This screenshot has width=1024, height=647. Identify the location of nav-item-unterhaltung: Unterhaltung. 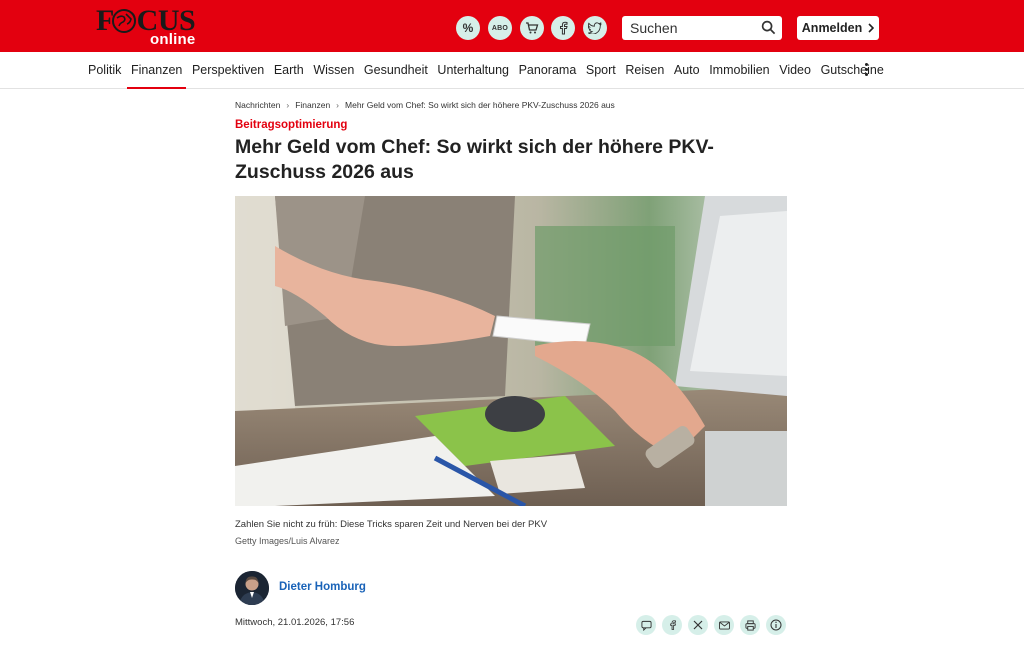
(473, 70).